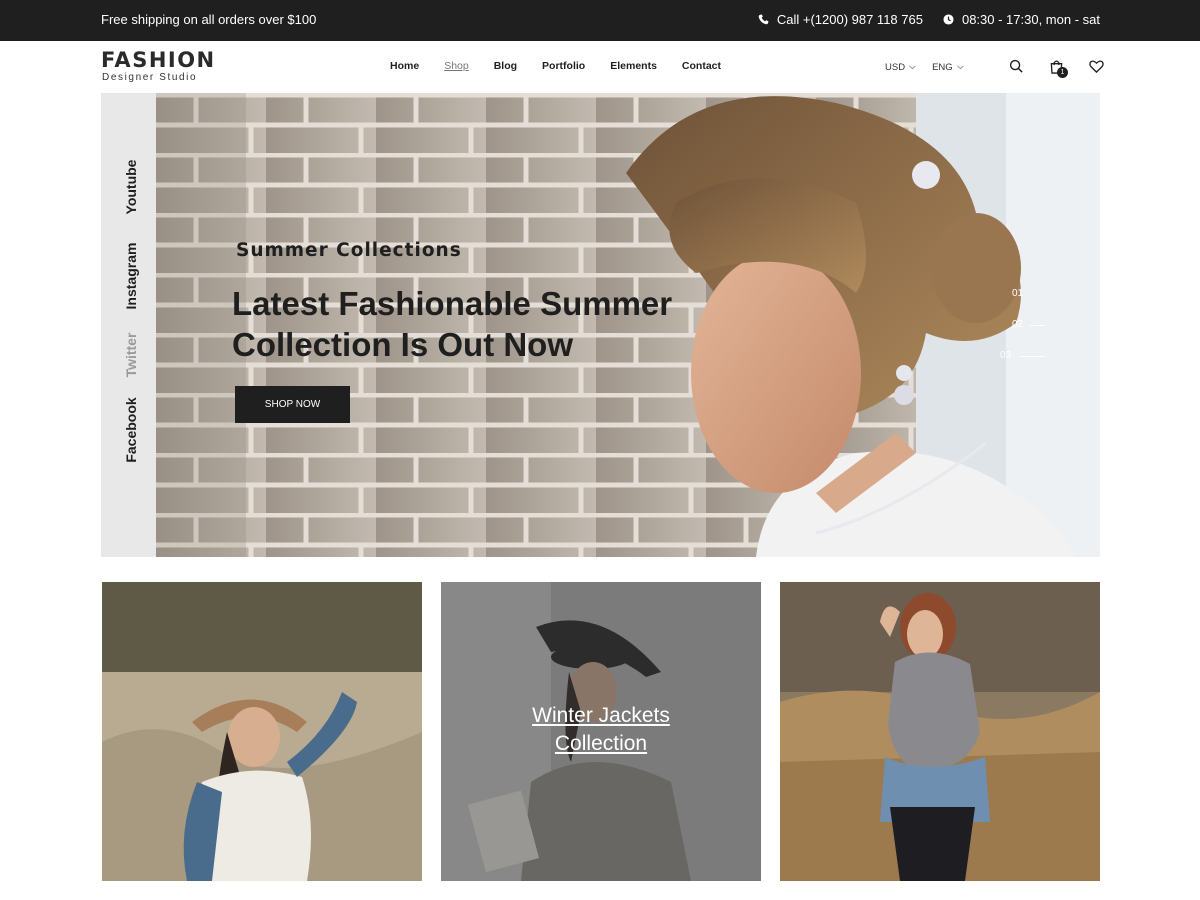 This screenshot has width=1200, height=900. I want to click on hours-info: 08:30 - 17:30, mon - sat, so click(1021, 19).